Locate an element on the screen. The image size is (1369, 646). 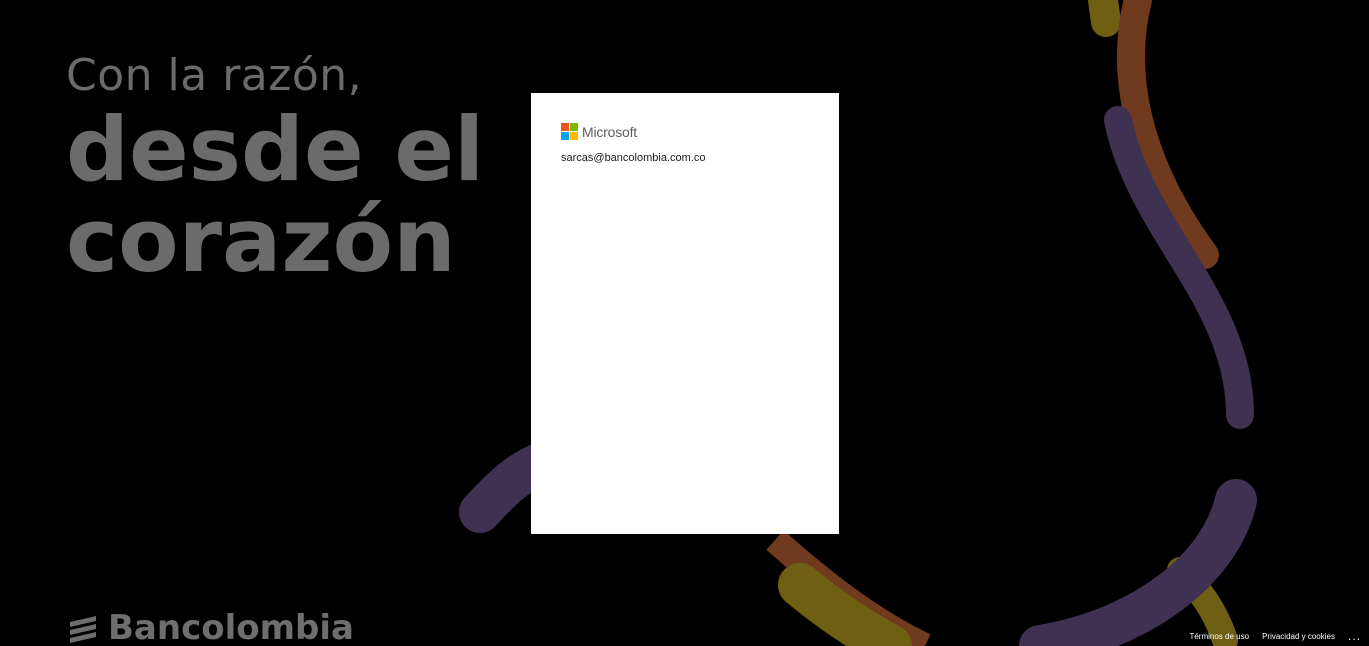
microsoft-logo-icon is located at coordinates (569, 131).